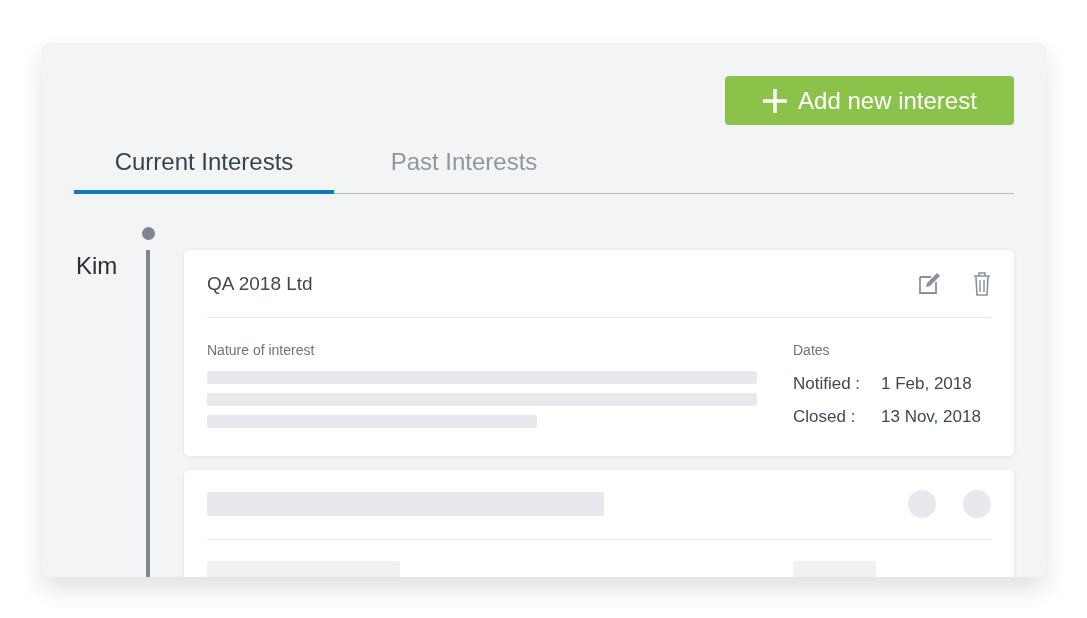 The height and width of the screenshot is (618, 1087). I want to click on date-value: 13 Nov, 2018, so click(931, 417).